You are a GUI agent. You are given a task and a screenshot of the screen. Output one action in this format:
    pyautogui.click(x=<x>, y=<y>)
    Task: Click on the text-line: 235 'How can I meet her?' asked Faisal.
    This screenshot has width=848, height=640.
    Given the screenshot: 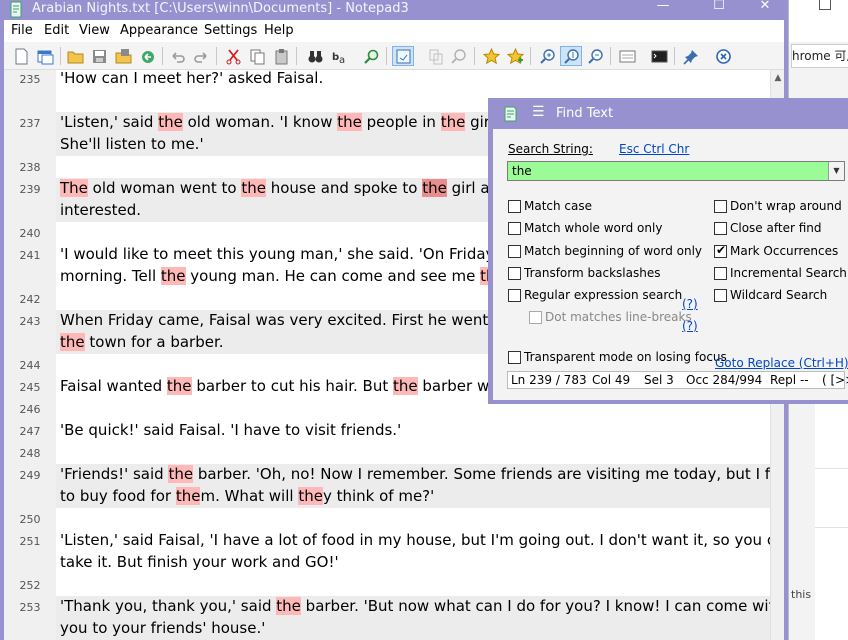 What is the action you would take?
    pyautogui.click(x=387, y=80)
    